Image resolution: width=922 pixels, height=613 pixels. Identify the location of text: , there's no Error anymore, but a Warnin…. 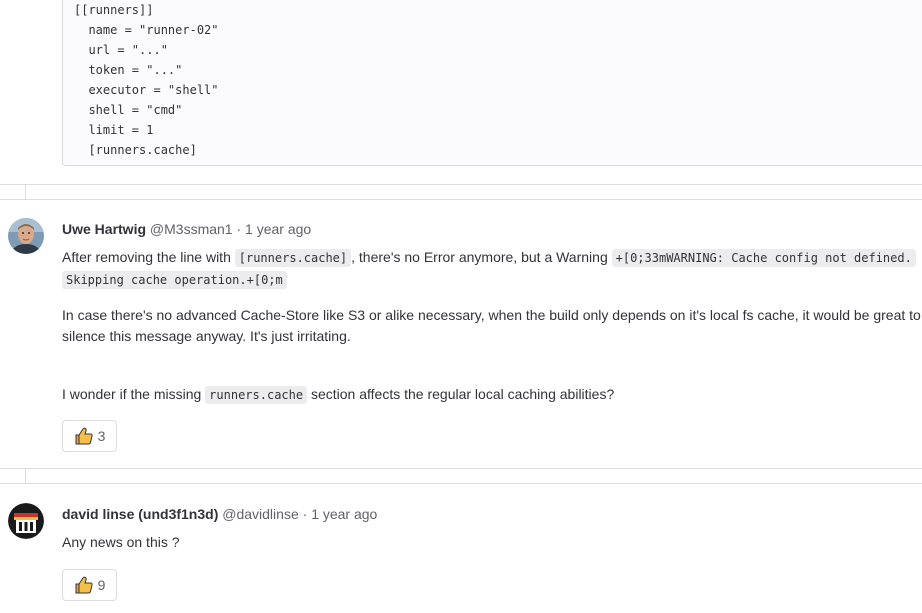
(481, 257).